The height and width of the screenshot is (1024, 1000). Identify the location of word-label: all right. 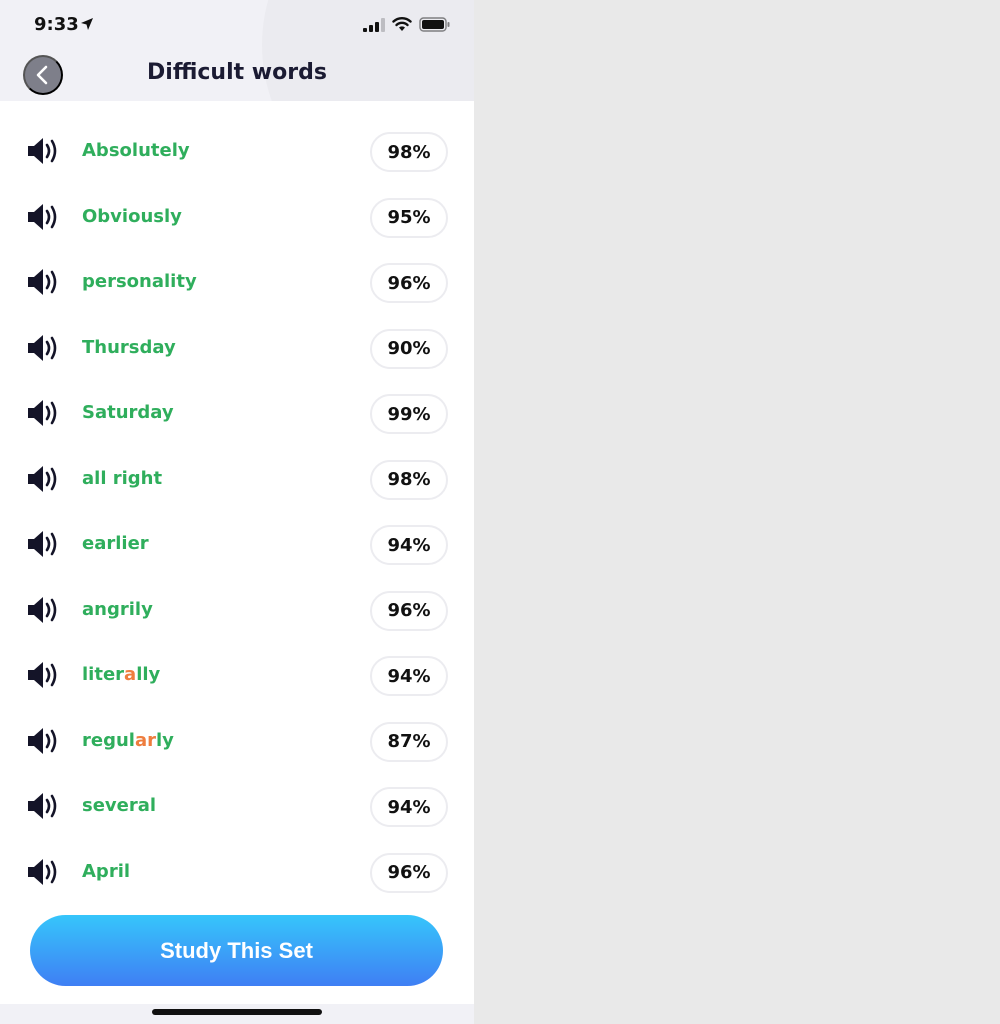
(122, 478).